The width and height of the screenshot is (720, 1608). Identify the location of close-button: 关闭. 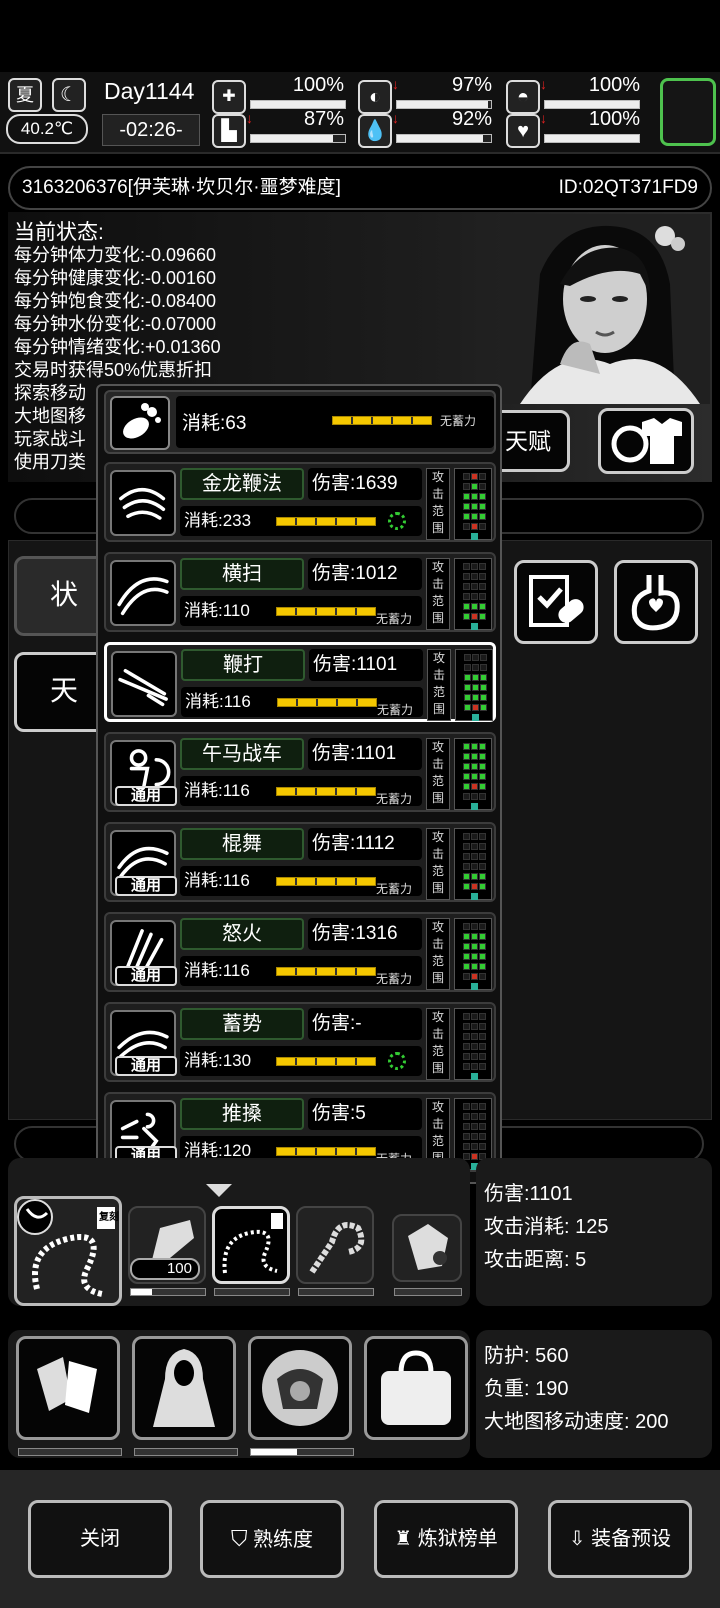
(100, 1539).